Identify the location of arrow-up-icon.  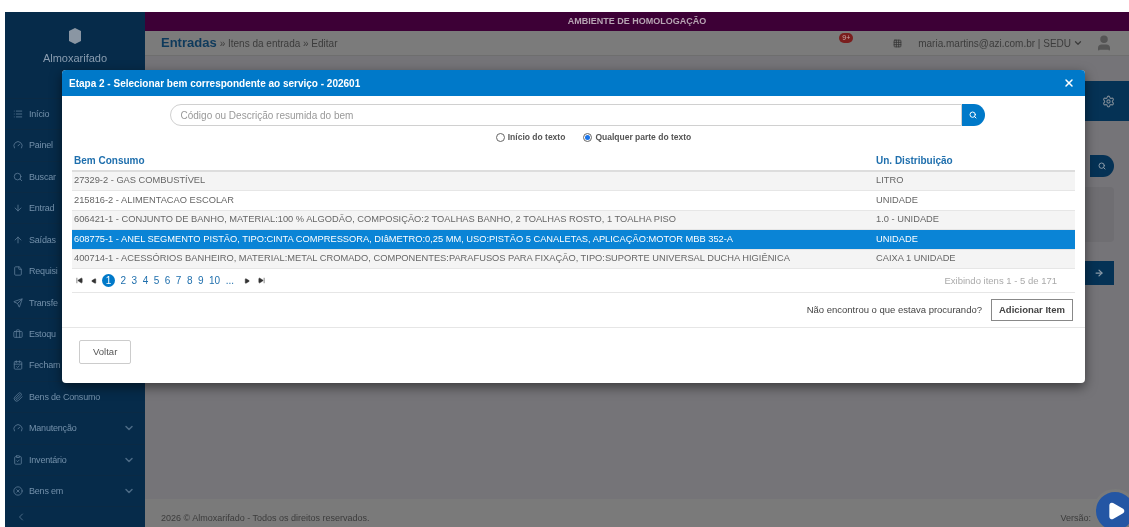
(18, 239).